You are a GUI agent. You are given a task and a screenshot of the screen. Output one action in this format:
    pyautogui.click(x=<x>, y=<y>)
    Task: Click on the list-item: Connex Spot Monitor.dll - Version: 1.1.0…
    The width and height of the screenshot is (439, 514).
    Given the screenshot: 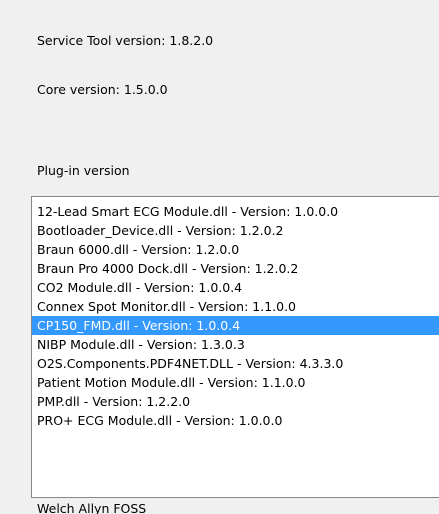 What is the action you would take?
    pyautogui.click(x=235, y=306)
    